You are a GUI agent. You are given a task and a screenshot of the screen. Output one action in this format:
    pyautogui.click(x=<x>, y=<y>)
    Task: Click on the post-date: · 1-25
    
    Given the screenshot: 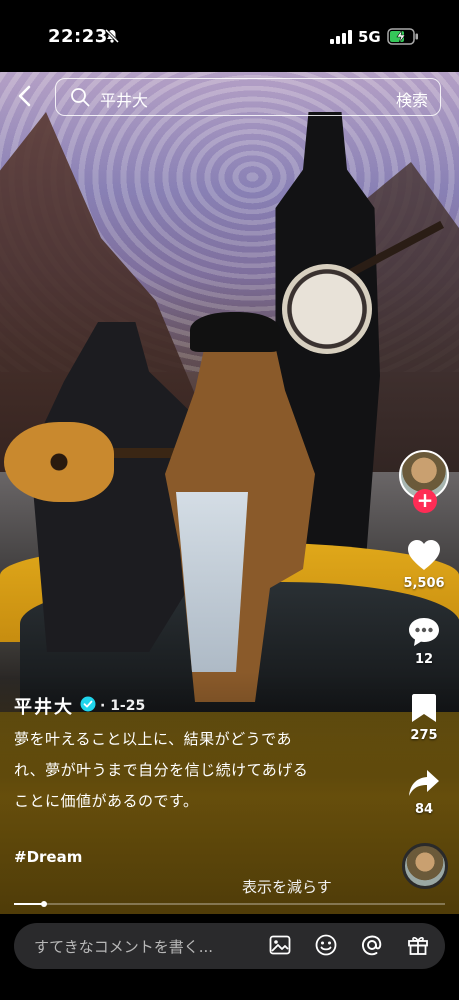 What is the action you would take?
    pyautogui.click(x=123, y=706)
    